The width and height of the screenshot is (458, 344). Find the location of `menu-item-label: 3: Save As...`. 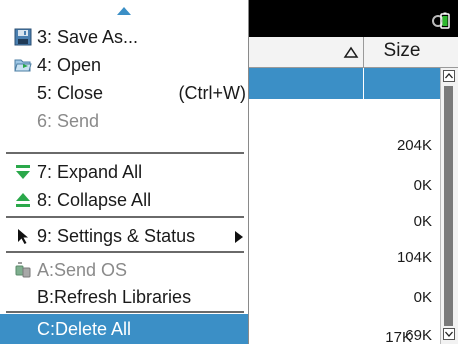

menu-item-label: 3: Save As... is located at coordinates (88, 37).